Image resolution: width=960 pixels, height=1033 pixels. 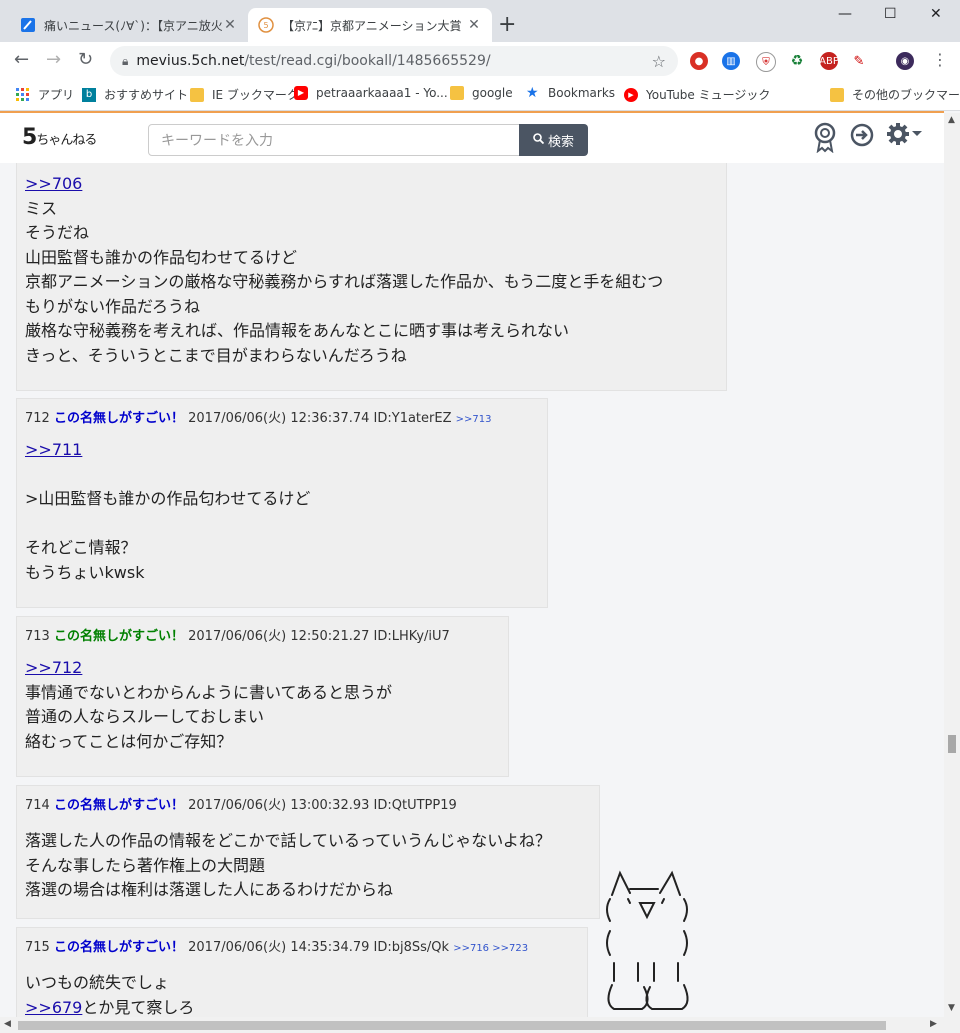 What do you see at coordinates (412, 636) in the screenshot?
I see `poster-id: ID:LHKy/iU7` at bounding box center [412, 636].